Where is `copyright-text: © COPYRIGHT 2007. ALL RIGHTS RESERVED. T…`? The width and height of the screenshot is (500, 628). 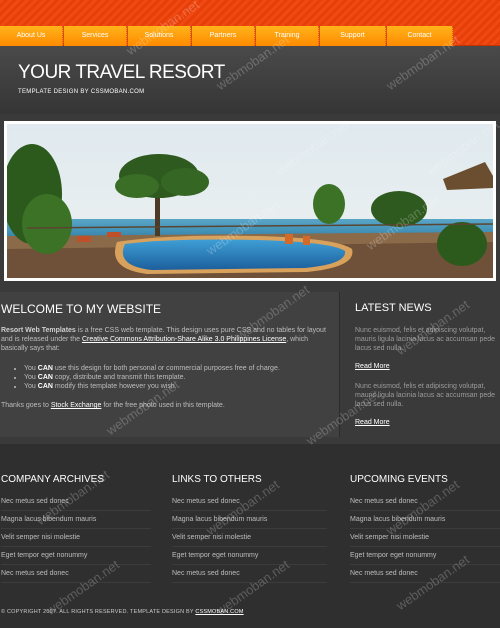 copyright-text: © COPYRIGHT 2007. ALL RIGHTS RESERVED. T… is located at coordinates (98, 612).